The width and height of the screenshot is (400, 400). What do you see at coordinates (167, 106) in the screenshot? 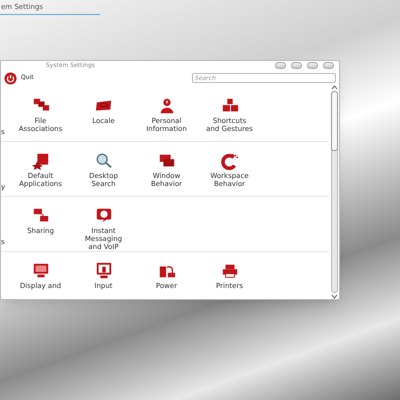
I see `person-icon` at bounding box center [167, 106].